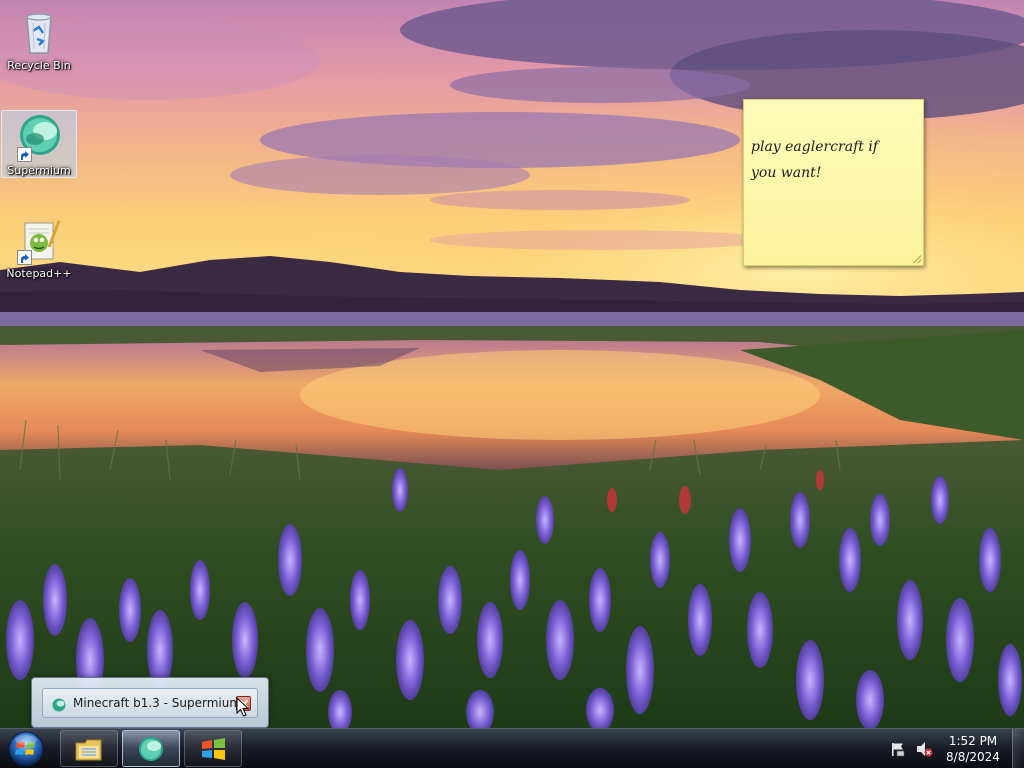 This screenshot has height=768, width=1024. I want to click on recycle-bin-icon, so click(39, 33).